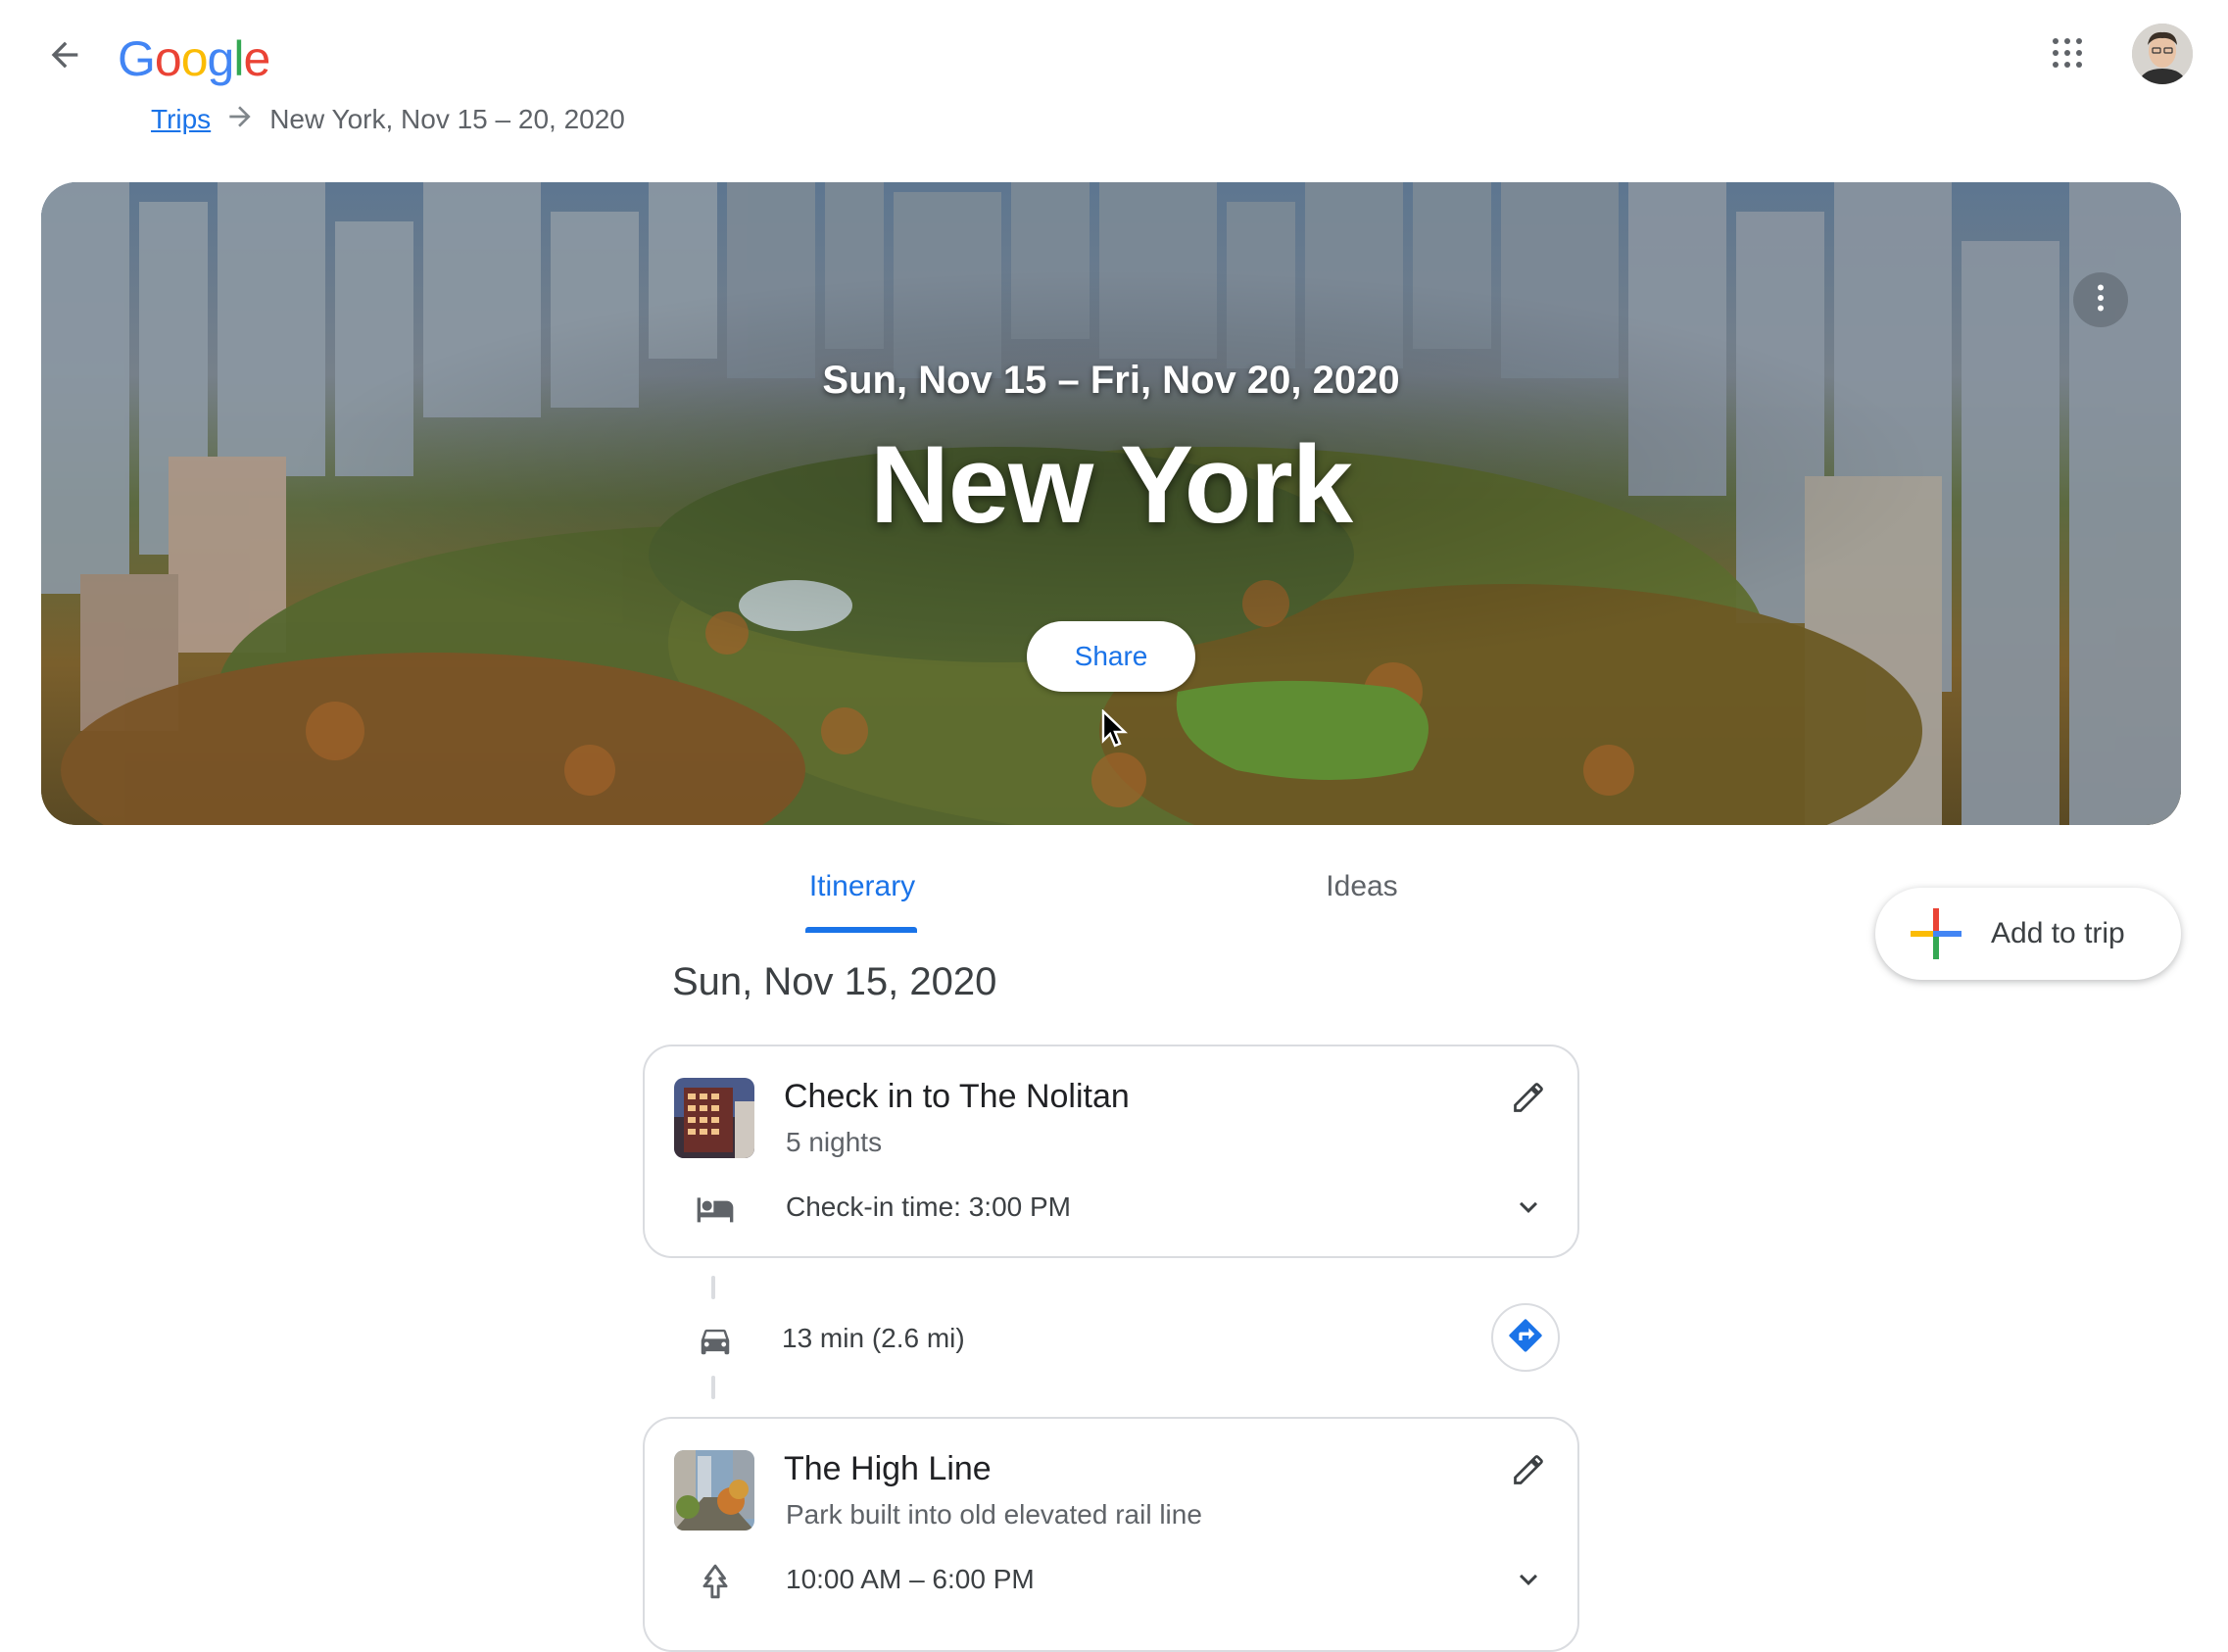 Image resolution: width=2228 pixels, height=1652 pixels. I want to click on active-tab-indicator, so click(861, 930).